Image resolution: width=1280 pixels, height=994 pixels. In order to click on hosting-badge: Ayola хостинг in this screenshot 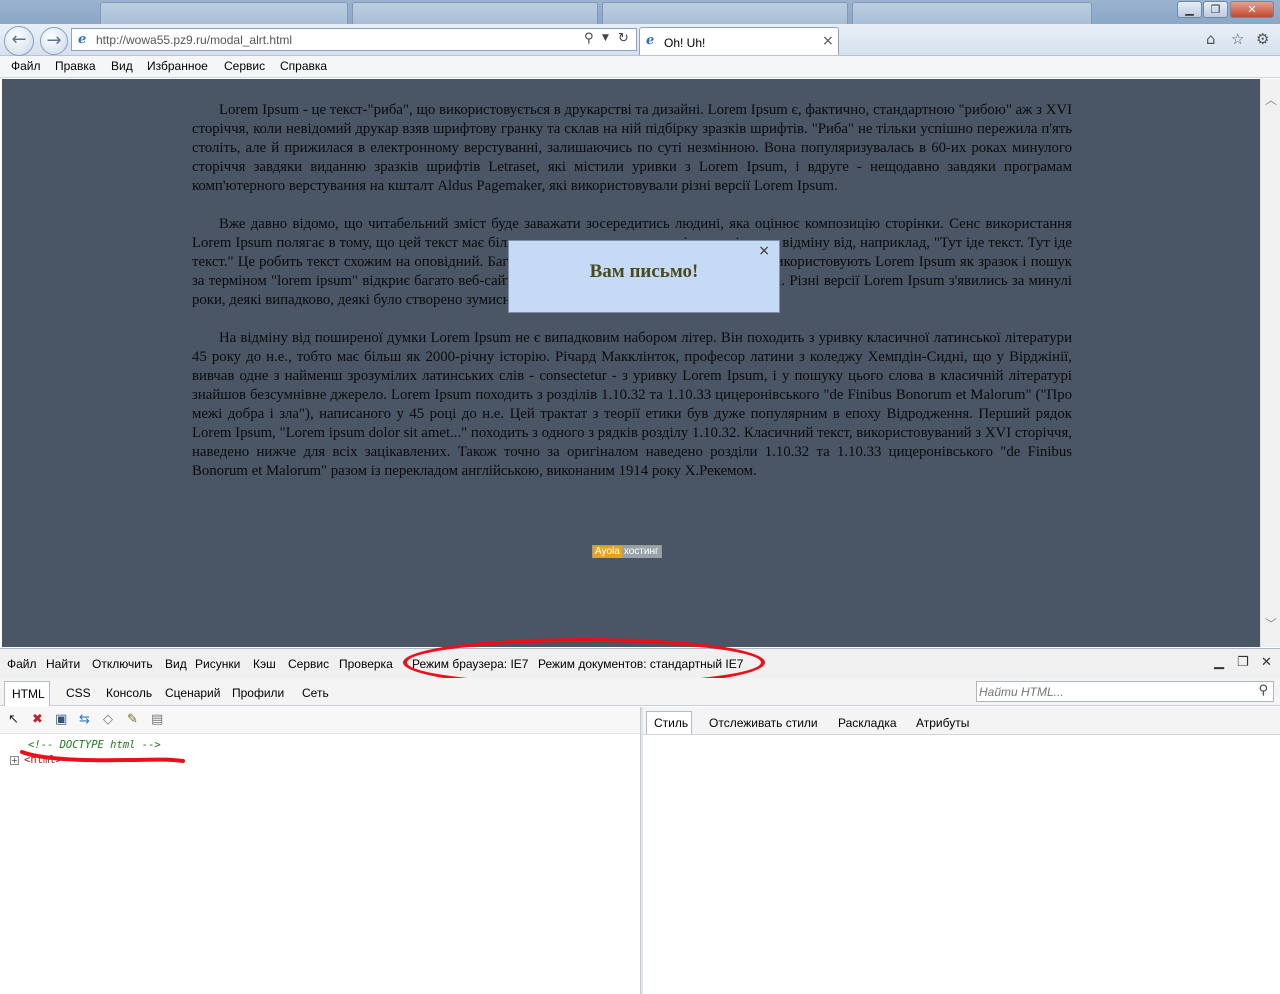, I will do `click(627, 551)`.